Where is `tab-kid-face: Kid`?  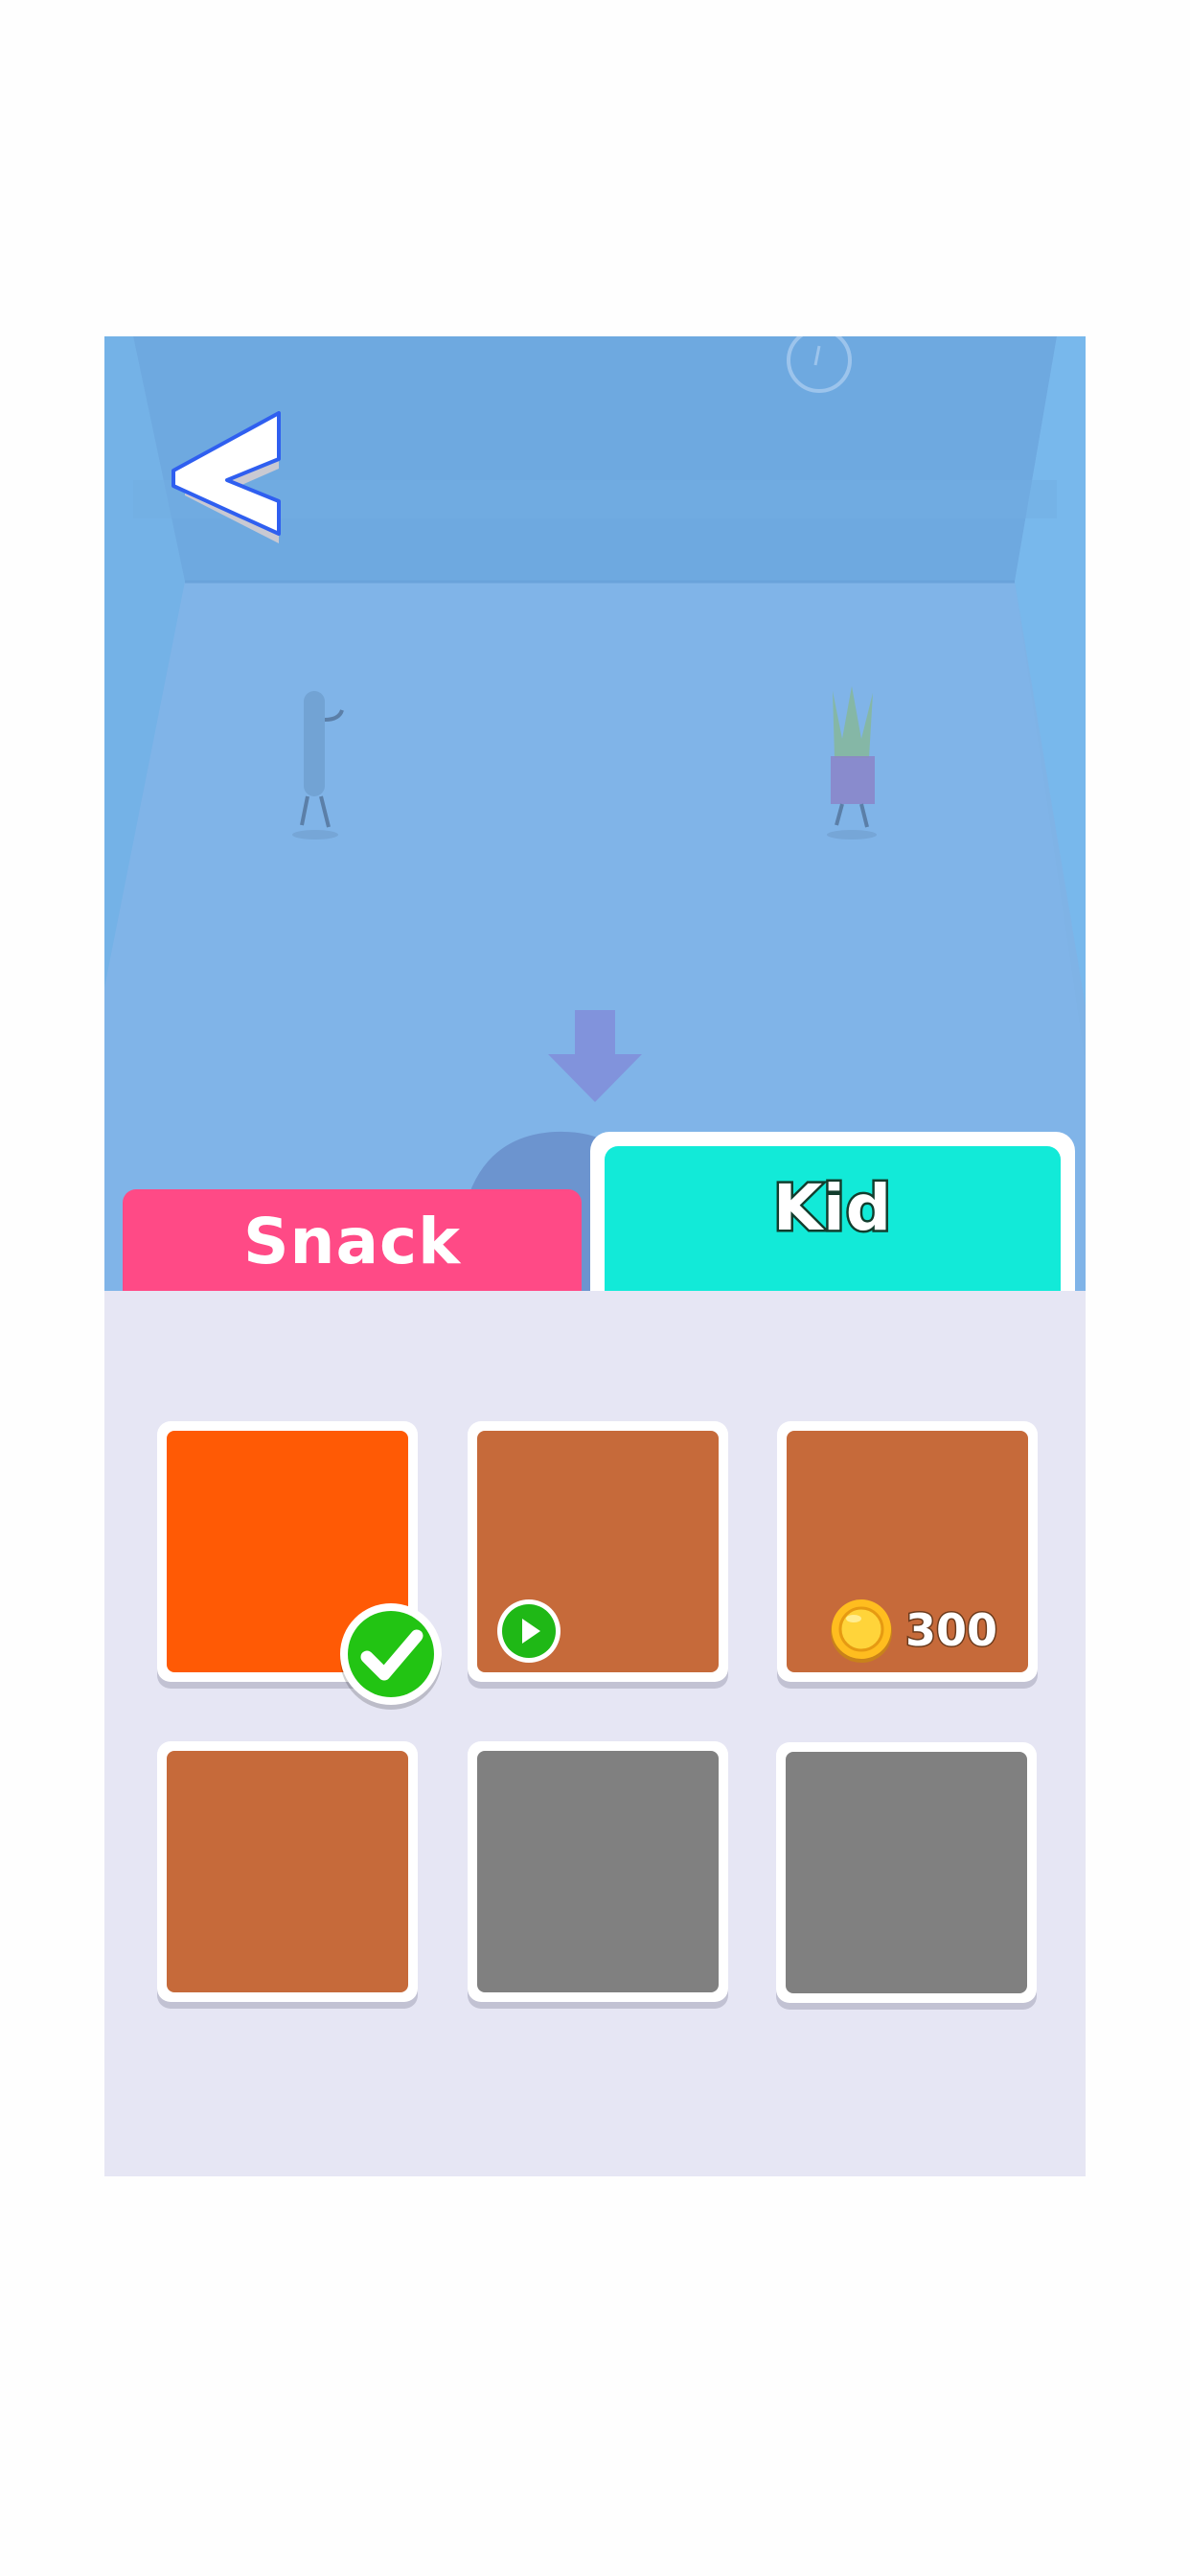 tab-kid-face: Kid is located at coordinates (833, 1218).